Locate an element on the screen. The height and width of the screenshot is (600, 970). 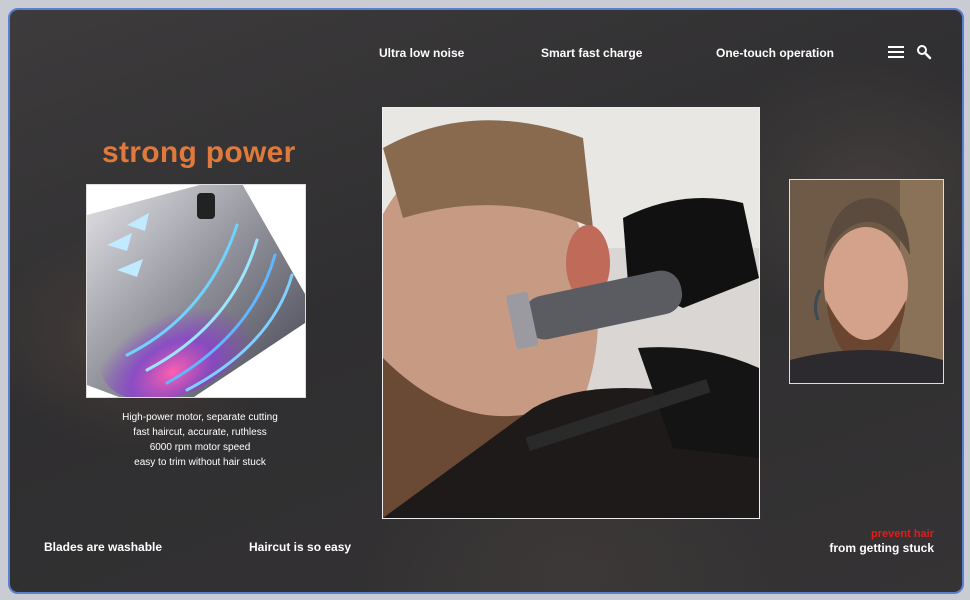
anti-stuck-note: prevent hair from getting stuck is located at coordinates (872, 541).